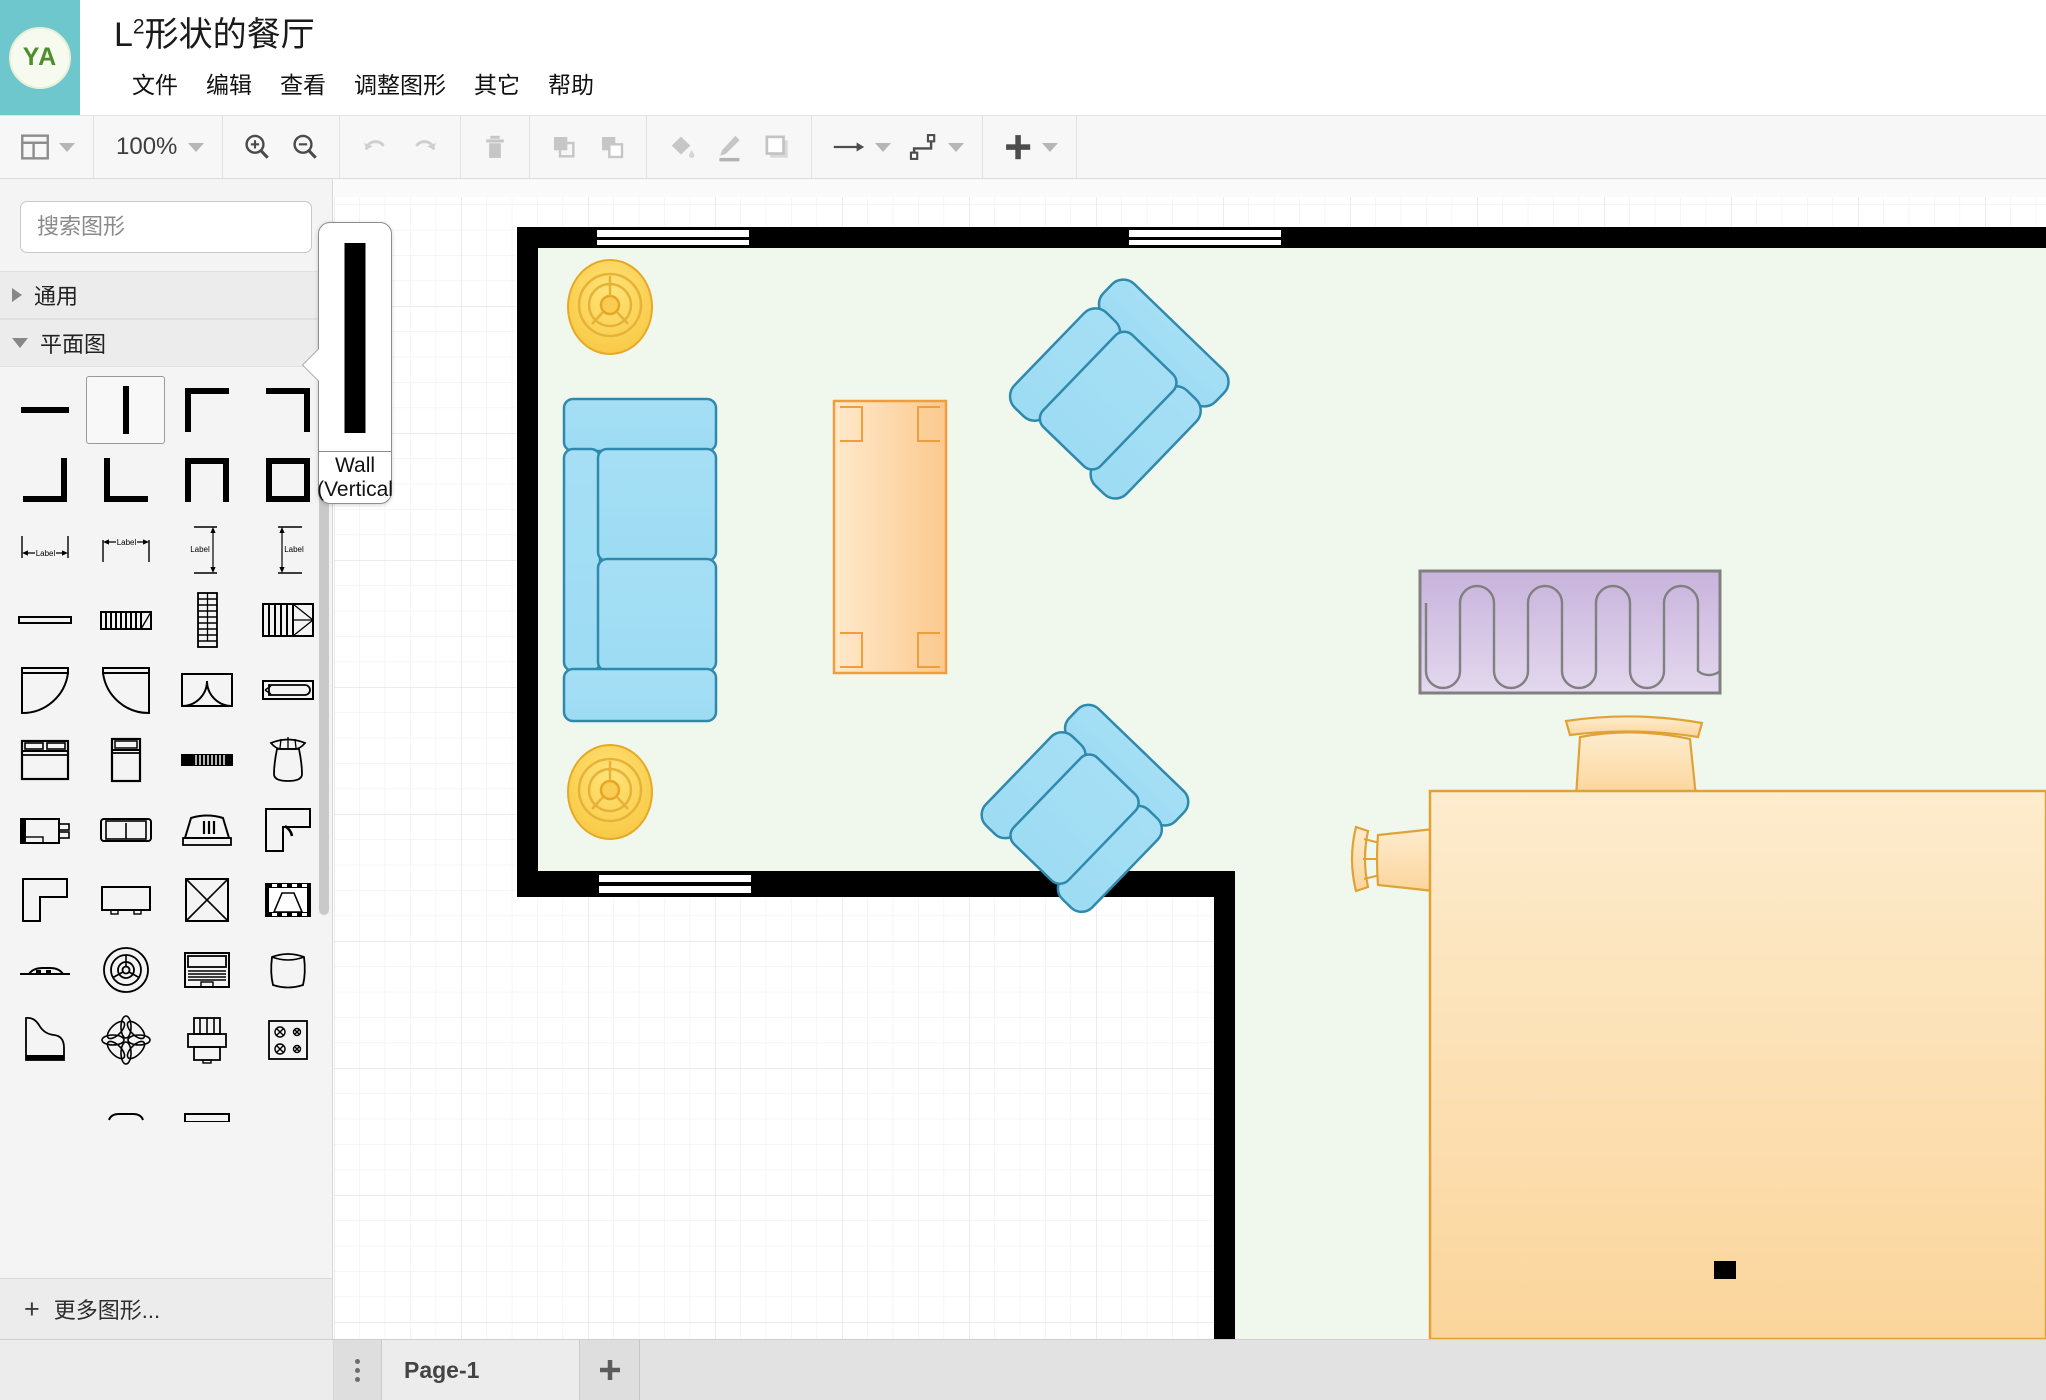 The image size is (2046, 1400). What do you see at coordinates (147, 146) in the screenshot?
I see `zoom-level-label: 100%` at bounding box center [147, 146].